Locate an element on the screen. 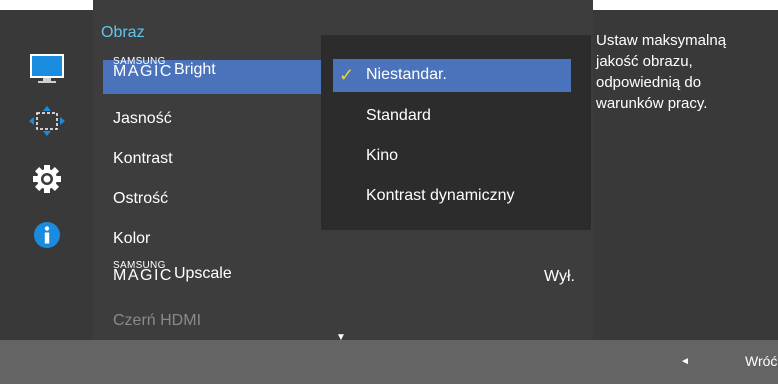 This screenshot has height=384, width=778. checkmark-icon: ✓ is located at coordinates (347, 75).